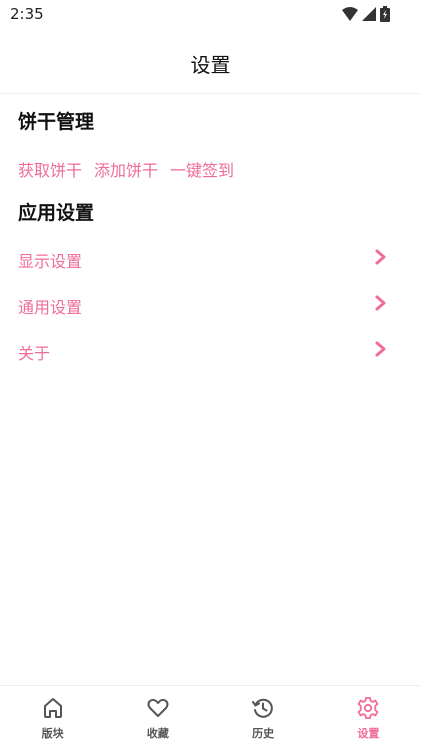 This screenshot has height=748, width=421. Describe the element at coordinates (350, 14) in the screenshot. I see `wifi-icon` at that location.